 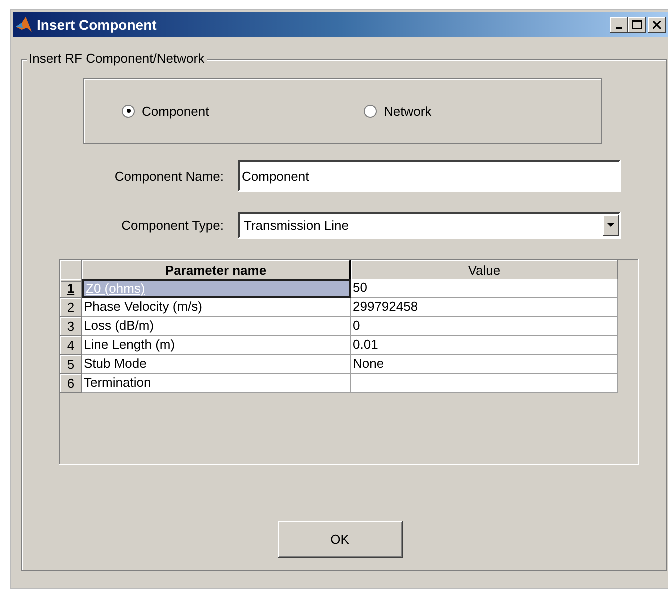 I want to click on row-number: 4, so click(x=71, y=345).